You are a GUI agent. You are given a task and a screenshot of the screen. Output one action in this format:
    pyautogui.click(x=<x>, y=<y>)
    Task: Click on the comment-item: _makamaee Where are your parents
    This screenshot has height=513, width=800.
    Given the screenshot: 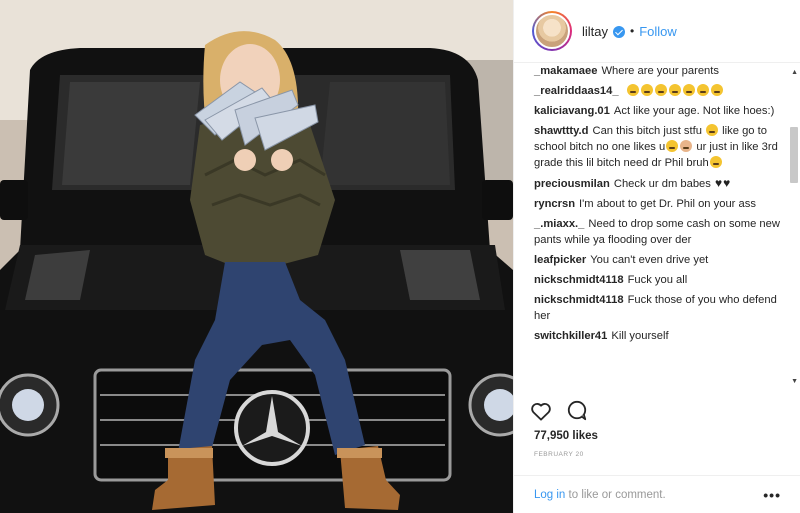 What is the action you would take?
    pyautogui.click(x=657, y=71)
    